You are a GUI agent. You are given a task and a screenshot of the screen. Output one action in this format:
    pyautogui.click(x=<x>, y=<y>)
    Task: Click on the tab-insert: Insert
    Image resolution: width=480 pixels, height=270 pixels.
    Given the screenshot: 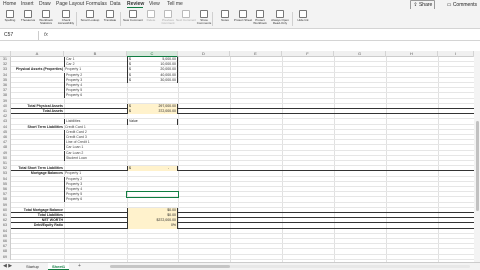 What is the action you would take?
    pyautogui.click(x=27, y=5)
    